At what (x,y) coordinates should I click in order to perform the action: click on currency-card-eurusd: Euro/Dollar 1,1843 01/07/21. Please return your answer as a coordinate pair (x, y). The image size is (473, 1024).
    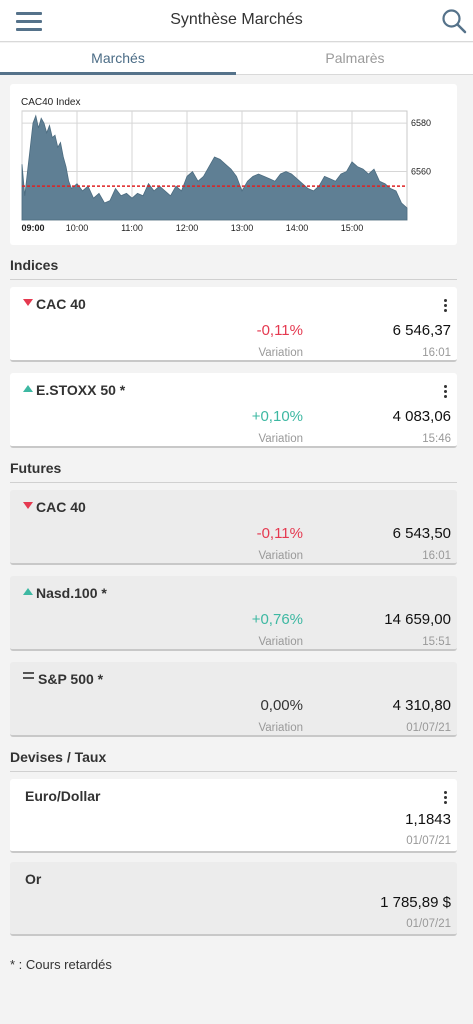
    Looking at the image, I should click on (233, 816).